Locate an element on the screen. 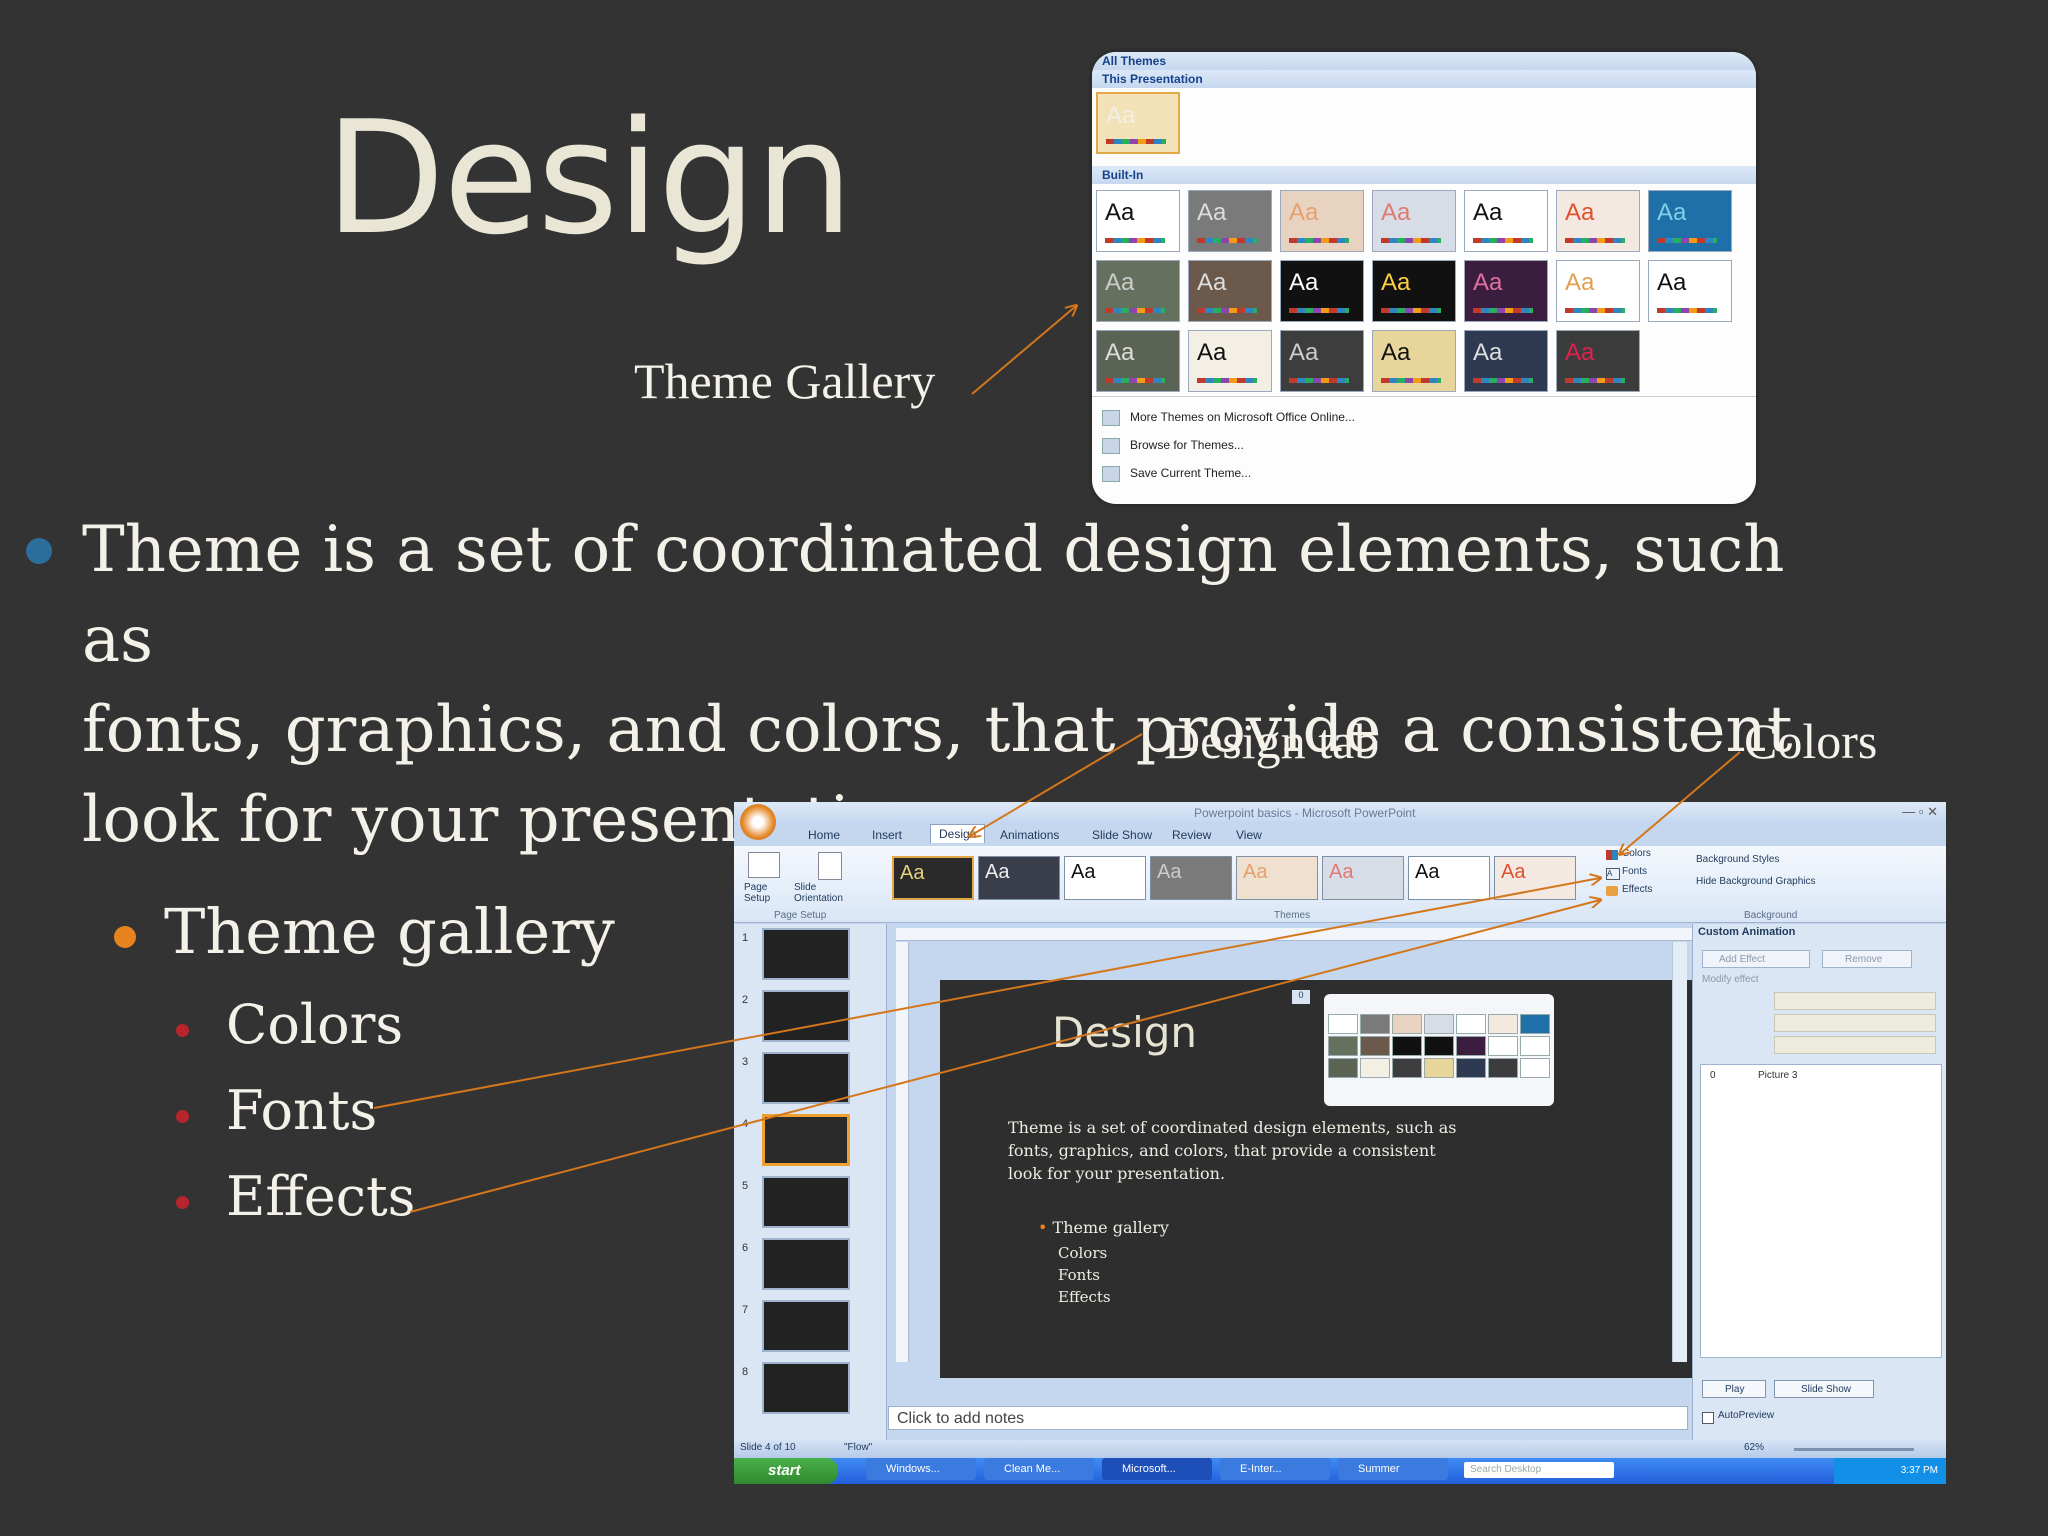  arrow-colors is located at coordinates (1680, 802).